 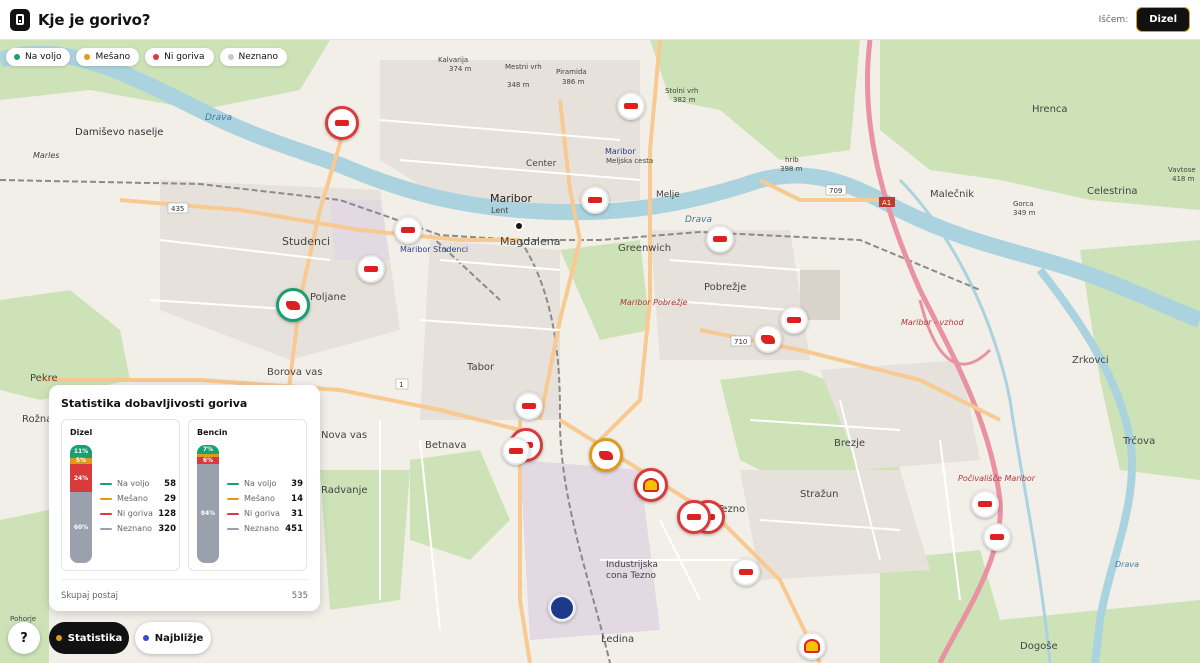 I want to click on map-label: 374 m, so click(x=460, y=69).